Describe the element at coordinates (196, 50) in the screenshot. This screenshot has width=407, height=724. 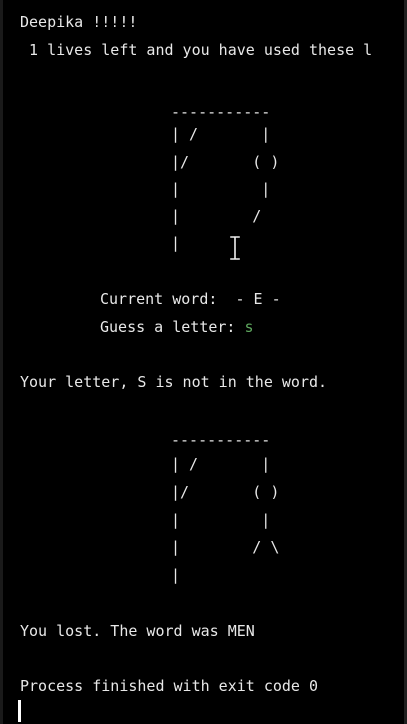
I see `lives-status-line: 1 lives left and you have used these l` at that location.